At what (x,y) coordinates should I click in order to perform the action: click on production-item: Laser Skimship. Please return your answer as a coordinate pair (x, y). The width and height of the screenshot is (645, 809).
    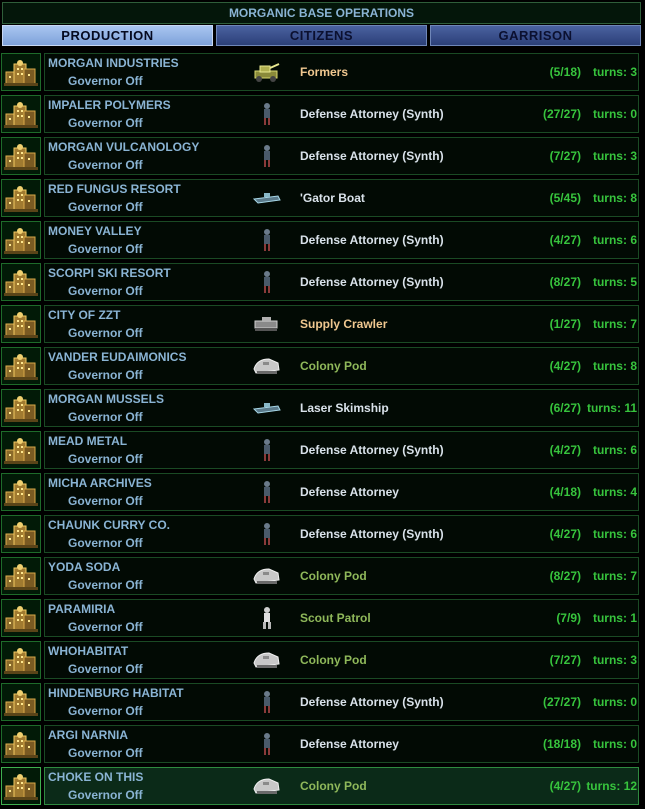
    Looking at the image, I should click on (344, 408).